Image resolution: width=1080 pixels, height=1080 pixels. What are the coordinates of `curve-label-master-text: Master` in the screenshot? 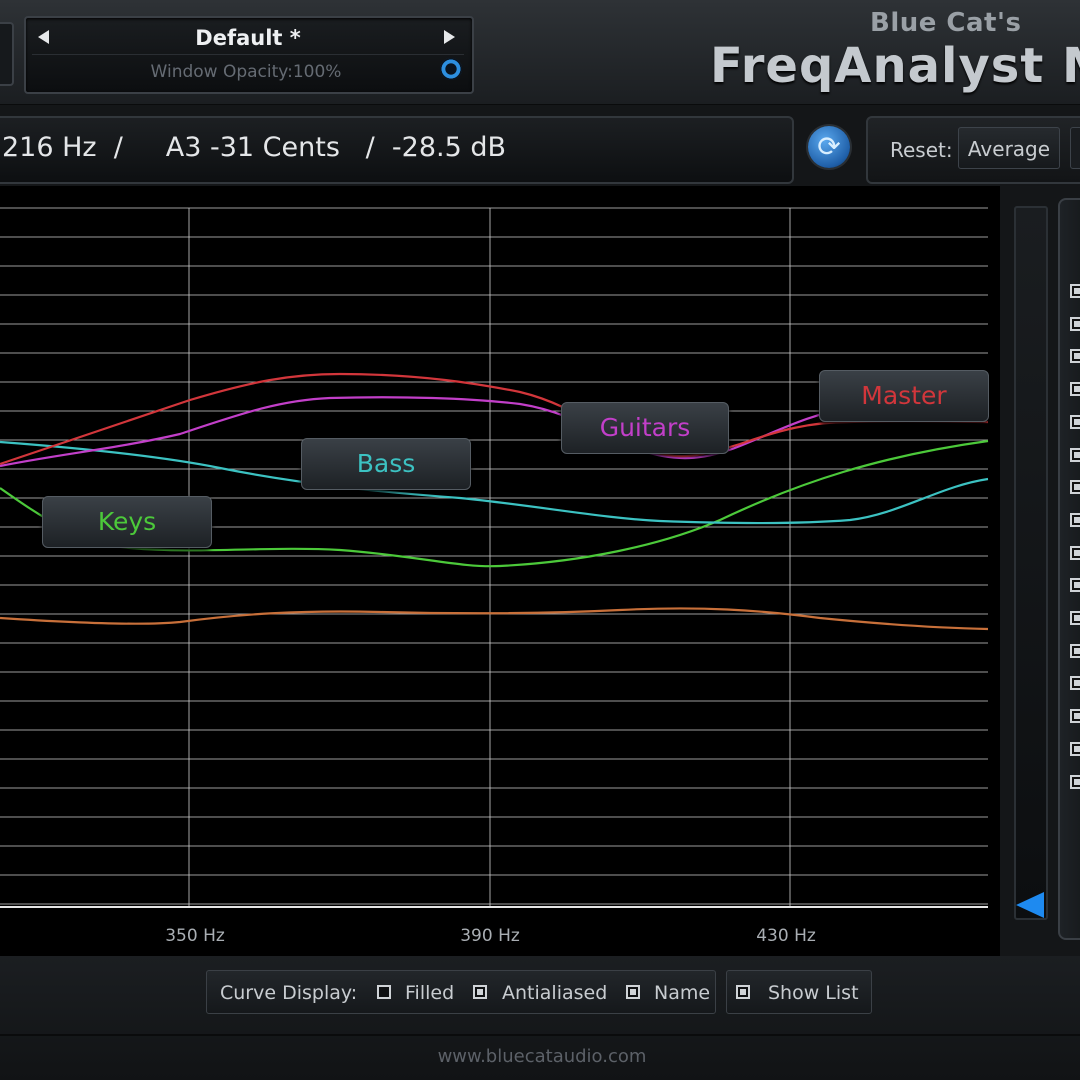 It's located at (904, 395).